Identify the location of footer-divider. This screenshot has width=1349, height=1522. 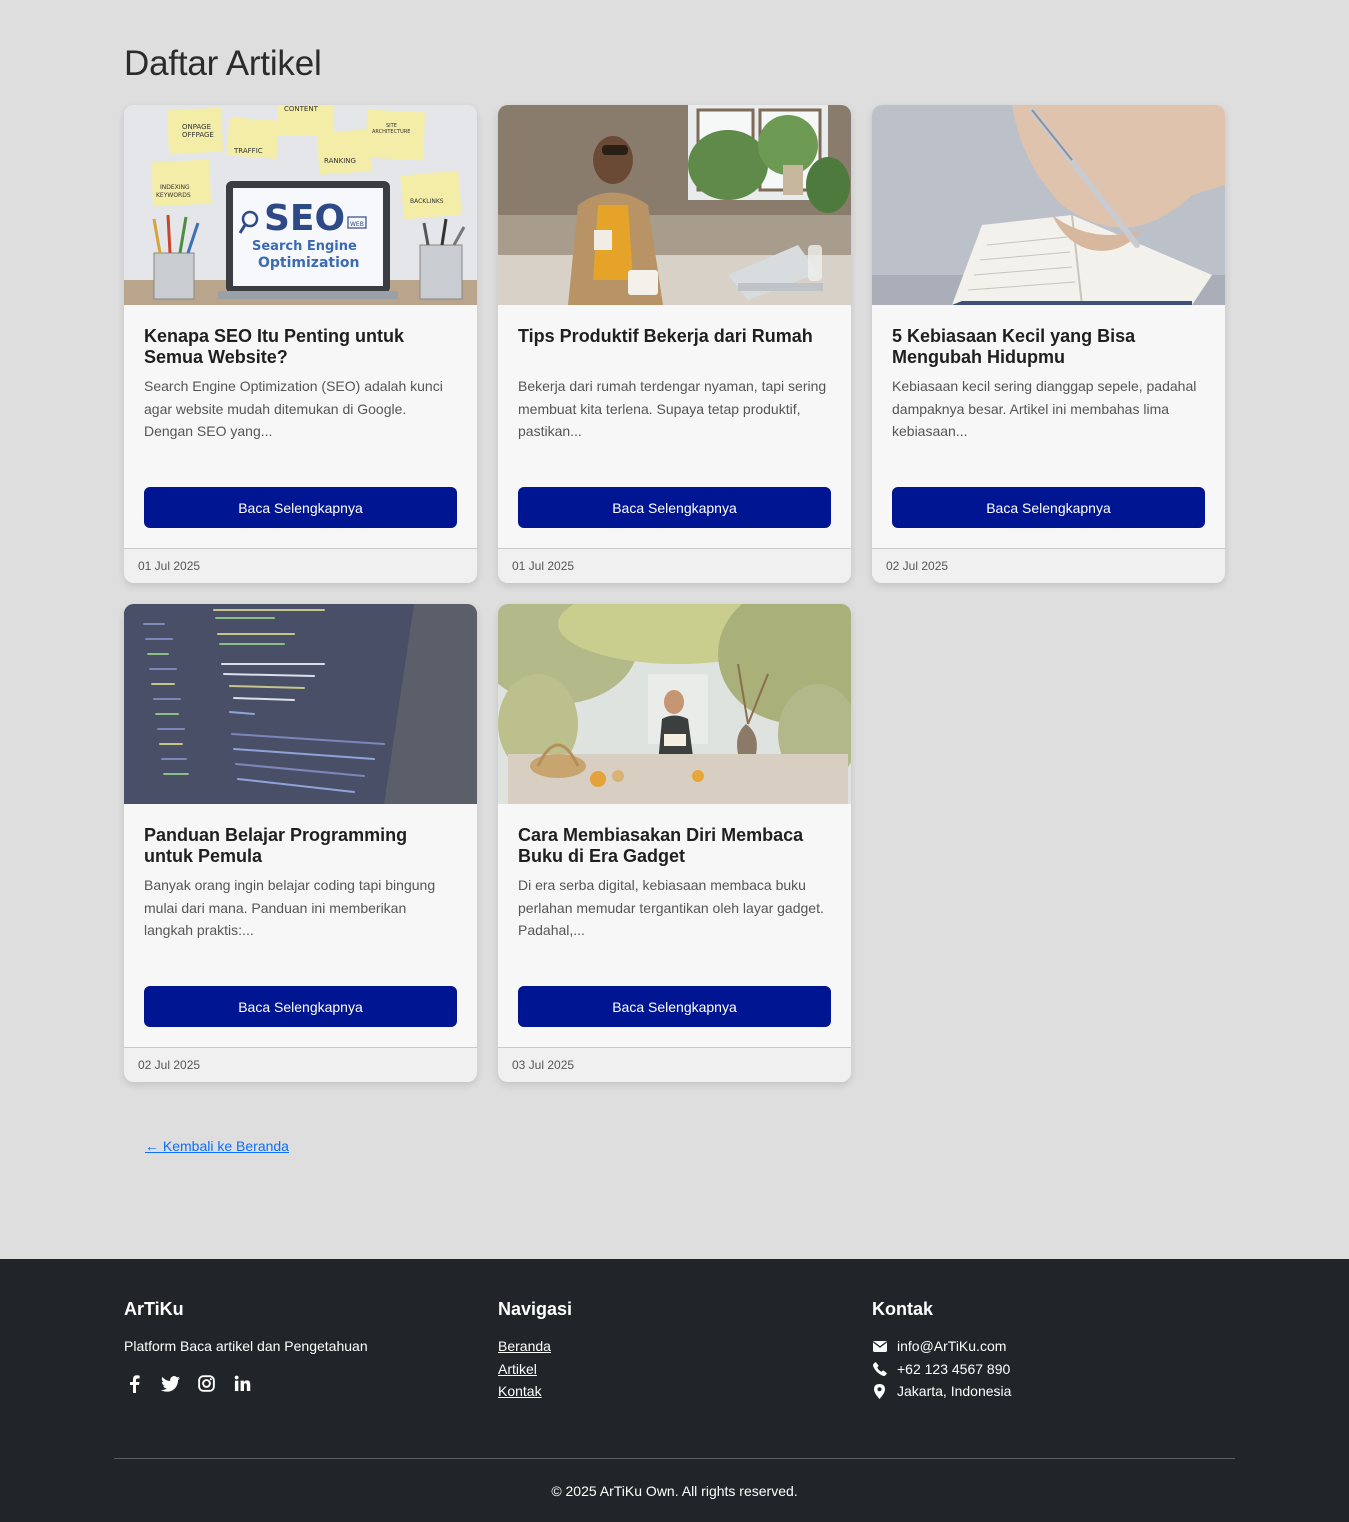
(674, 1458).